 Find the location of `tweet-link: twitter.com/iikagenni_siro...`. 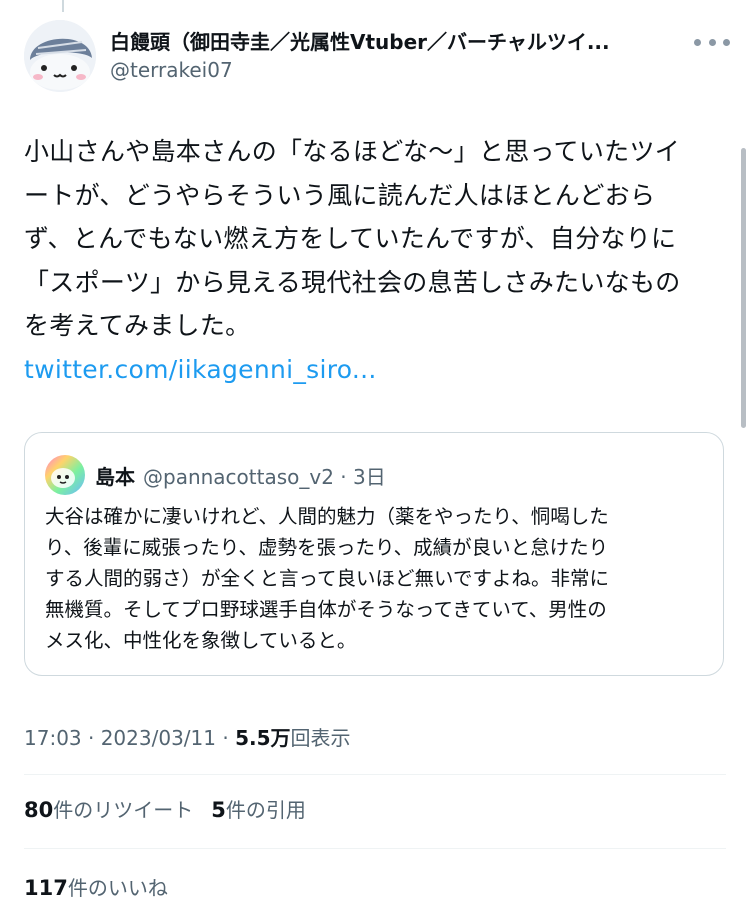

tweet-link: twitter.com/iikagenni_siro... is located at coordinates (374, 370).